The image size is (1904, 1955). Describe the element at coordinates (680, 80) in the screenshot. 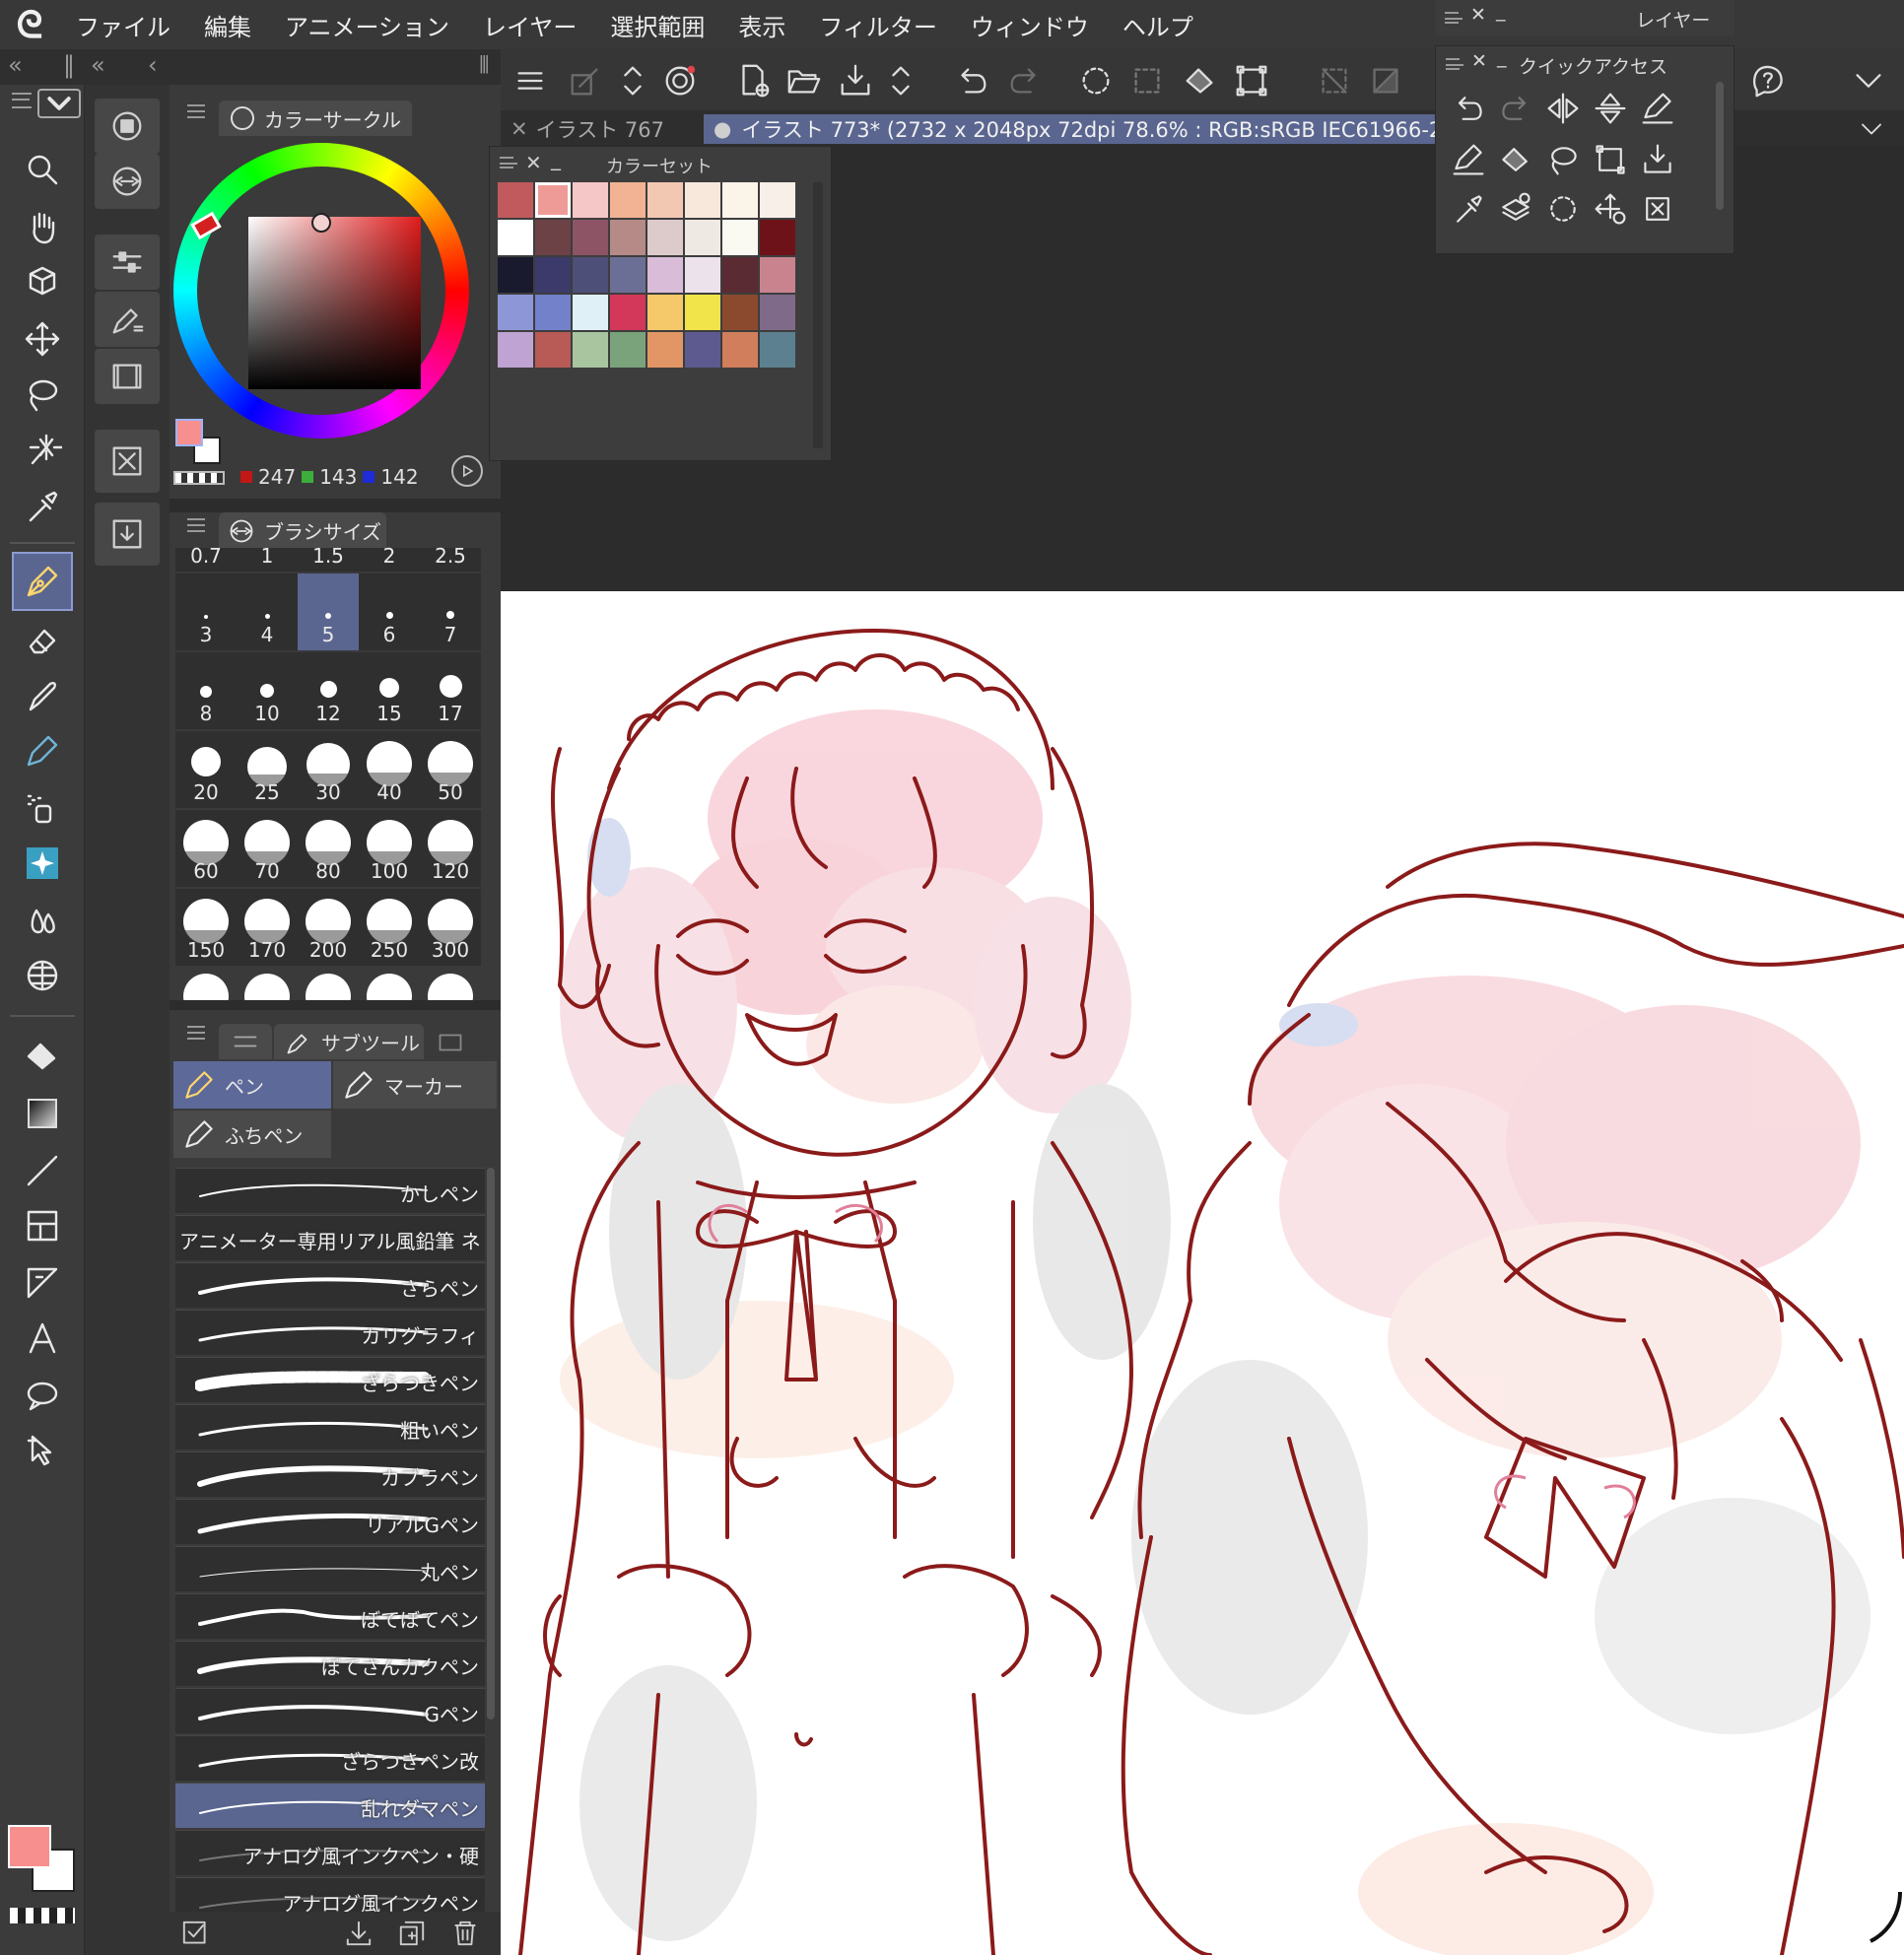

I see `cloud-button` at that location.